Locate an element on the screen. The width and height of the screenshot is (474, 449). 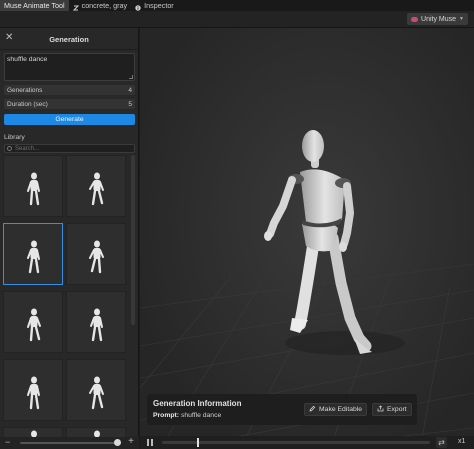
export-label: Export is located at coordinates (397, 409).